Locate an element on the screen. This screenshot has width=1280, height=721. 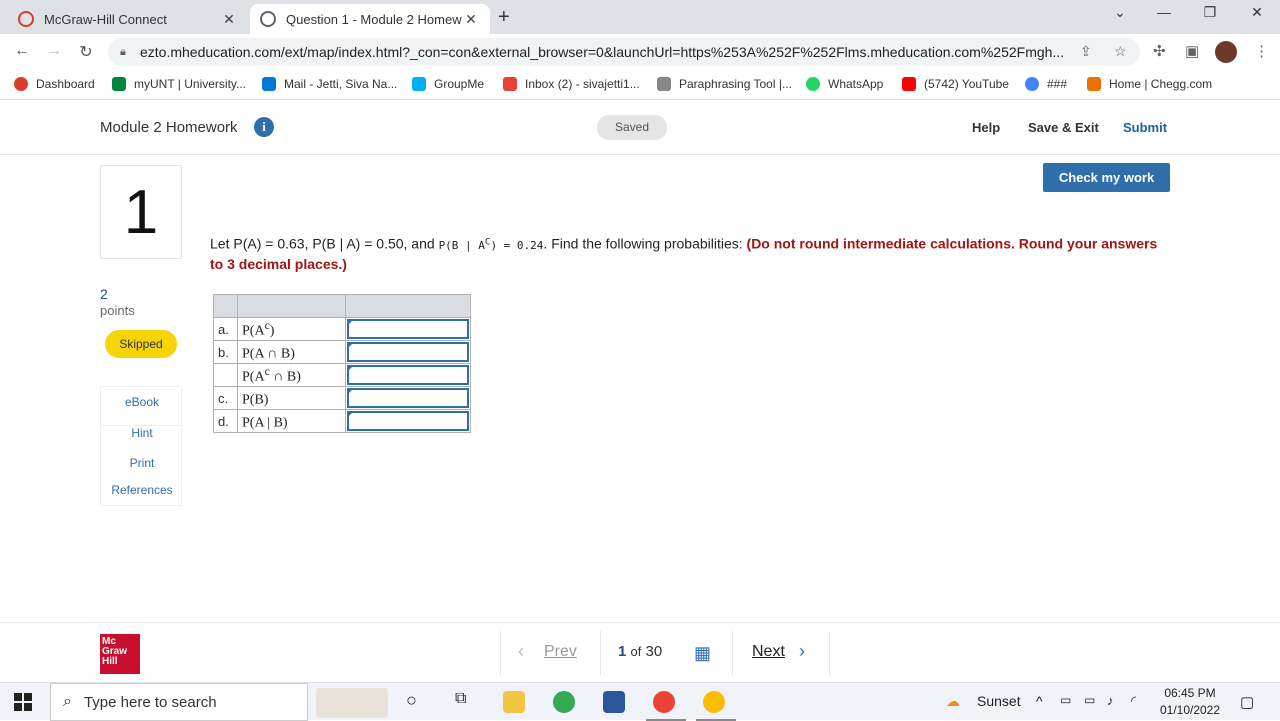
side-panel-icon: ▣ is located at coordinates (1192, 51).